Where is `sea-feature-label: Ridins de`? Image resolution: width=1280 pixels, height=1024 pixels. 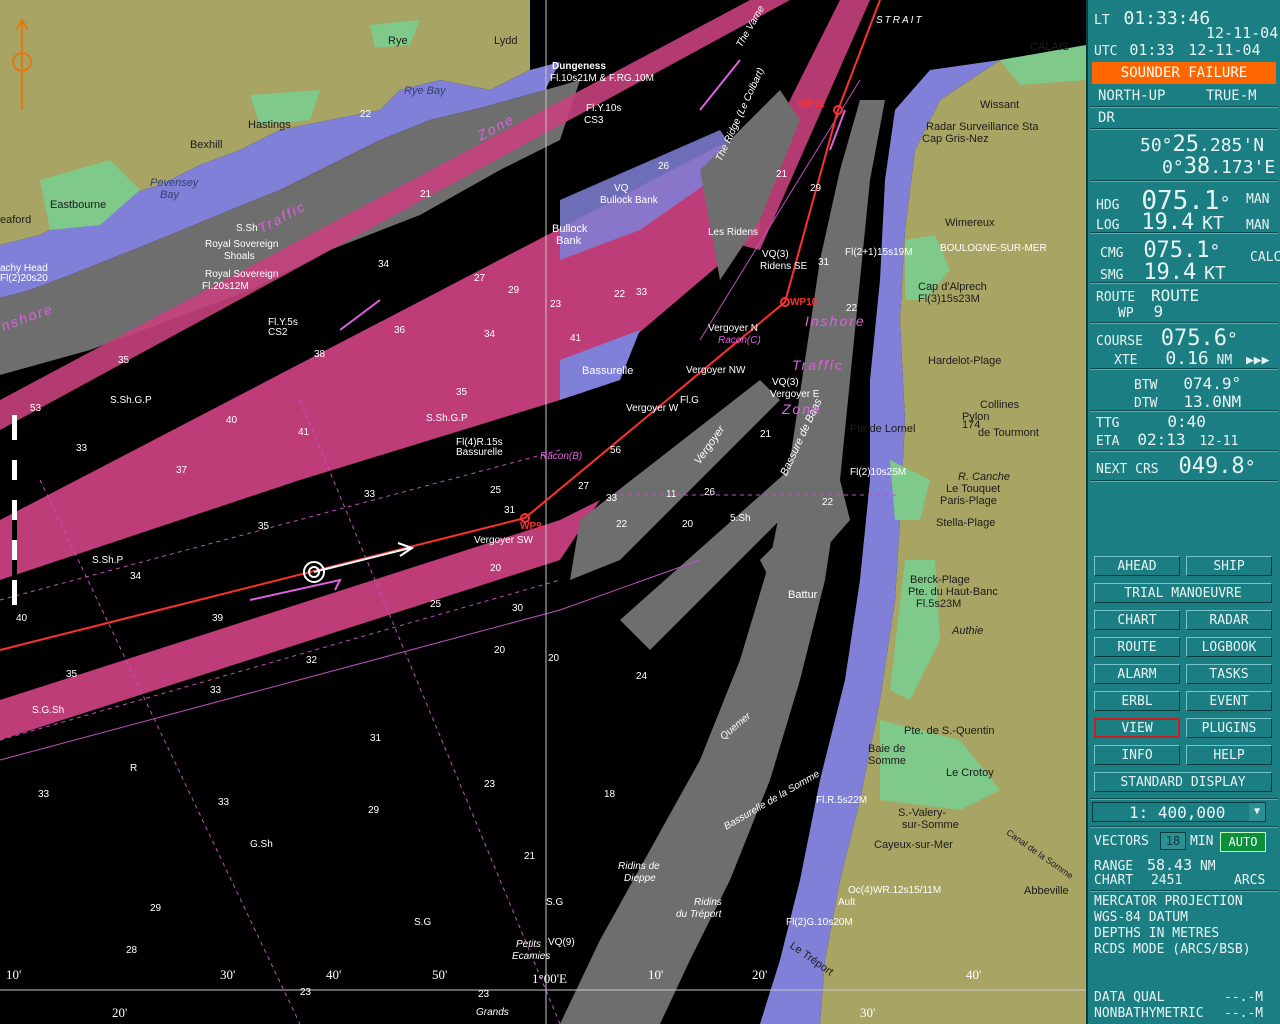
sea-feature-label: Ridins de is located at coordinates (639, 866).